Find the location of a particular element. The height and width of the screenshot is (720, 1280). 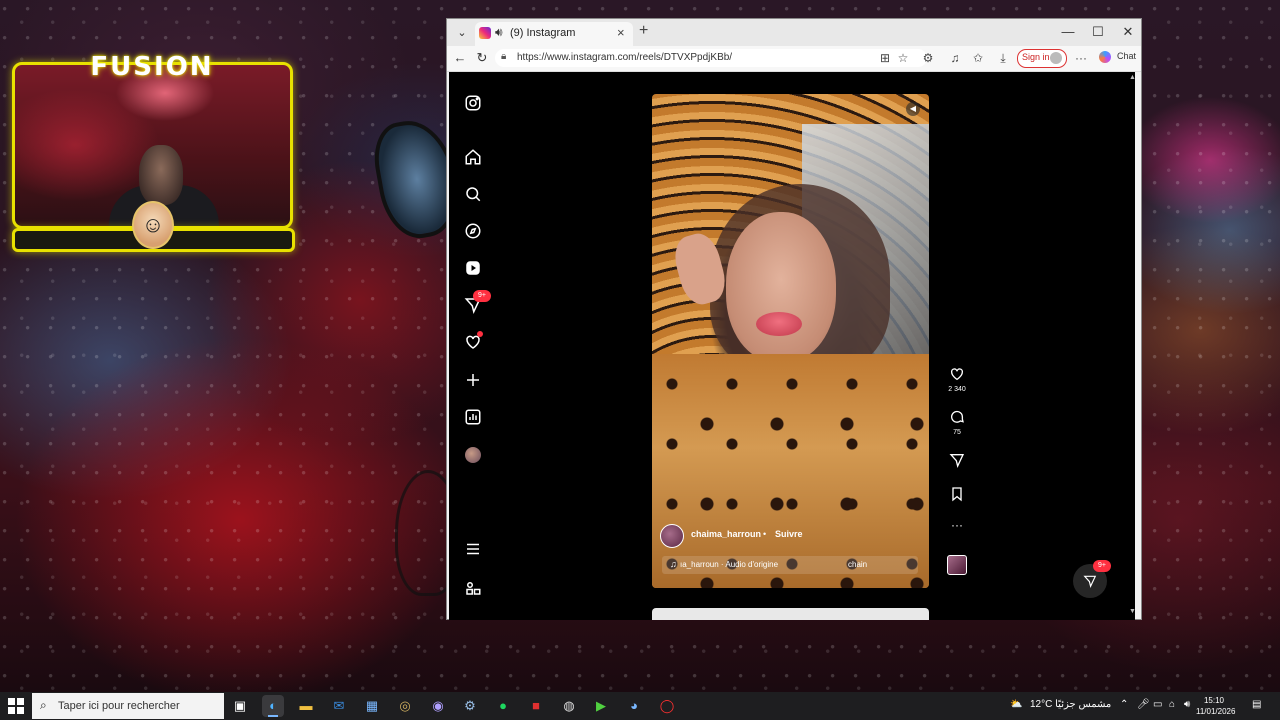

network-icon: ⌂ is located at coordinates (1172, 704).